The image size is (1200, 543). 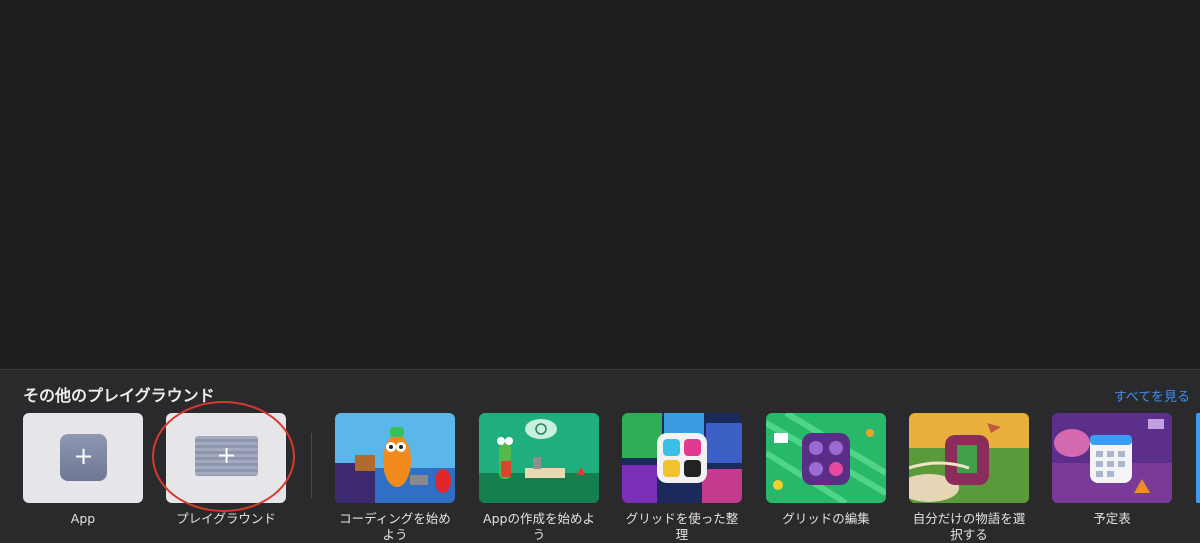 I want to click on new-app-label: App, so click(x=83, y=518).